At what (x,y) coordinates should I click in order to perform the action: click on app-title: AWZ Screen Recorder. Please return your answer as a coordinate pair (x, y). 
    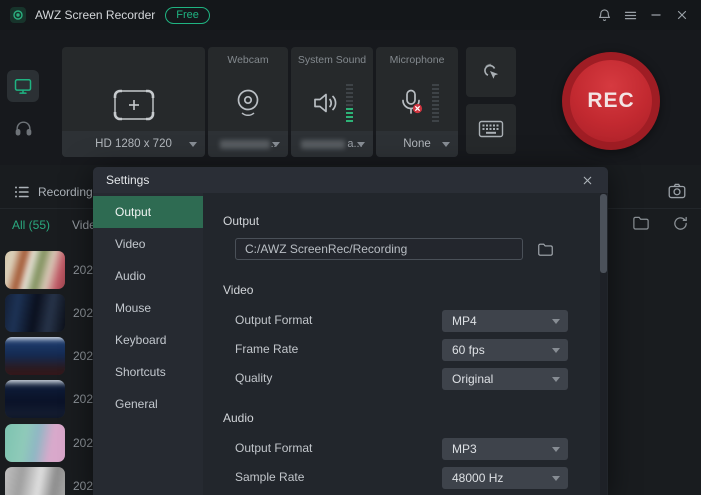
    Looking at the image, I should click on (95, 15).